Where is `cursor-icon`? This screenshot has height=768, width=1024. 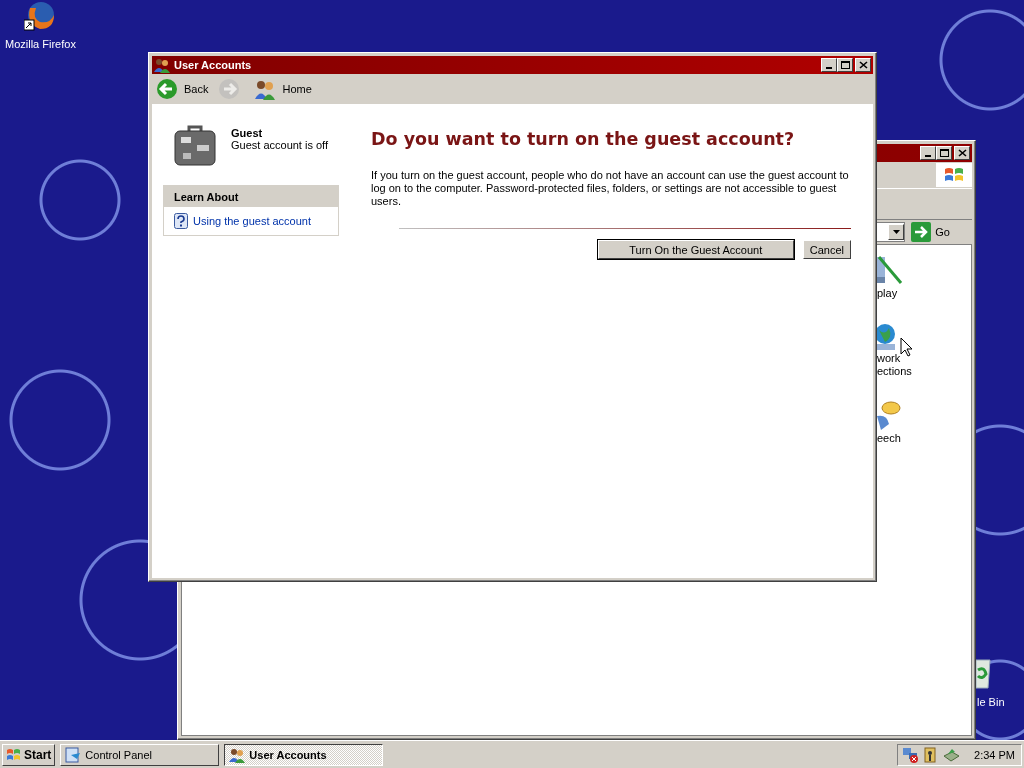 cursor-icon is located at coordinates (906, 347).